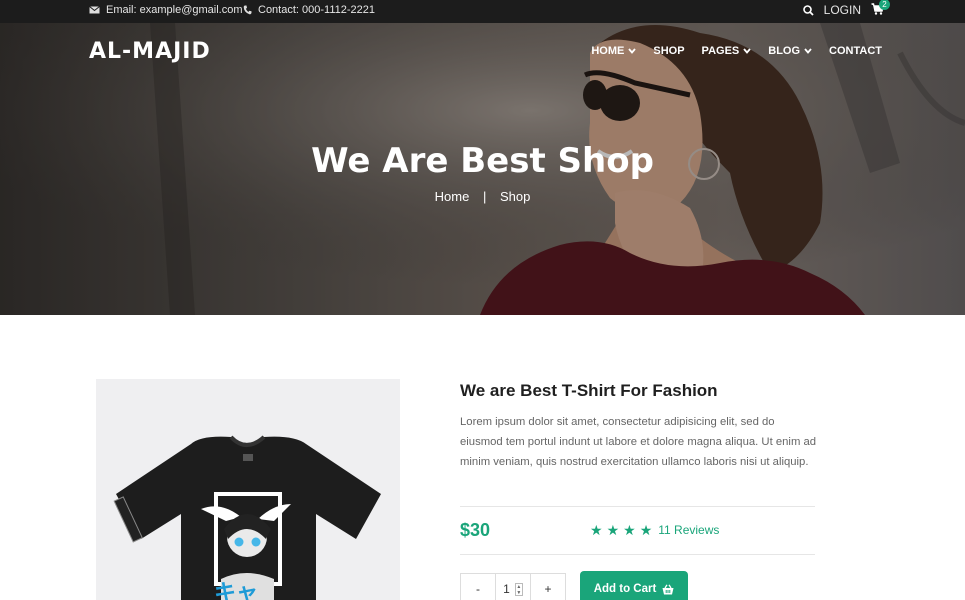 This screenshot has height=600, width=965. I want to click on nav-home-label: HOME, so click(608, 51).